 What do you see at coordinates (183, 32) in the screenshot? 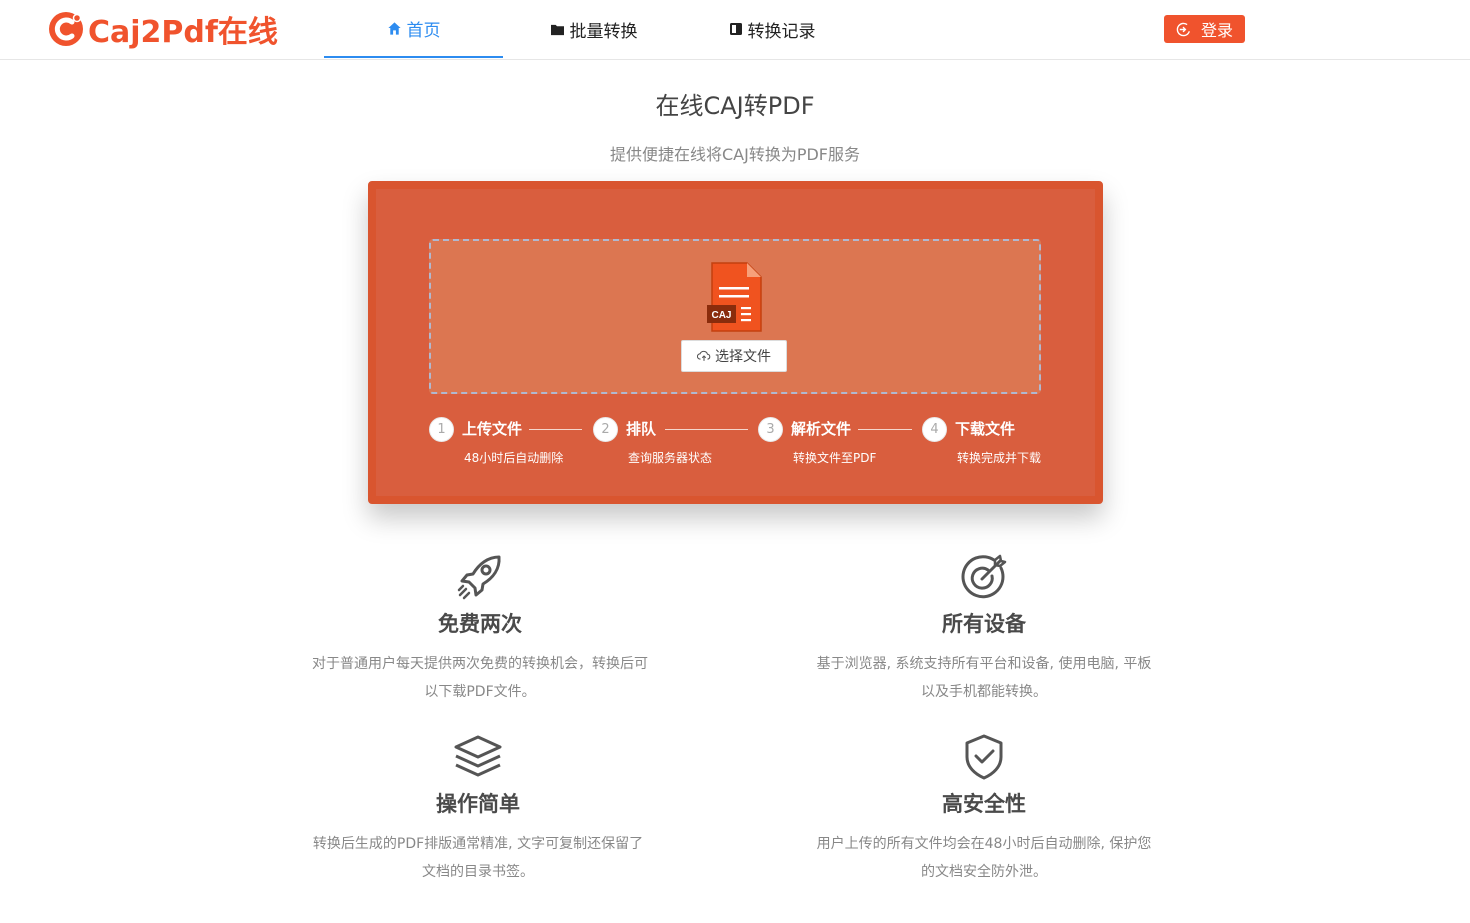
I see `logo-text: Caj2Pdf在线` at bounding box center [183, 32].